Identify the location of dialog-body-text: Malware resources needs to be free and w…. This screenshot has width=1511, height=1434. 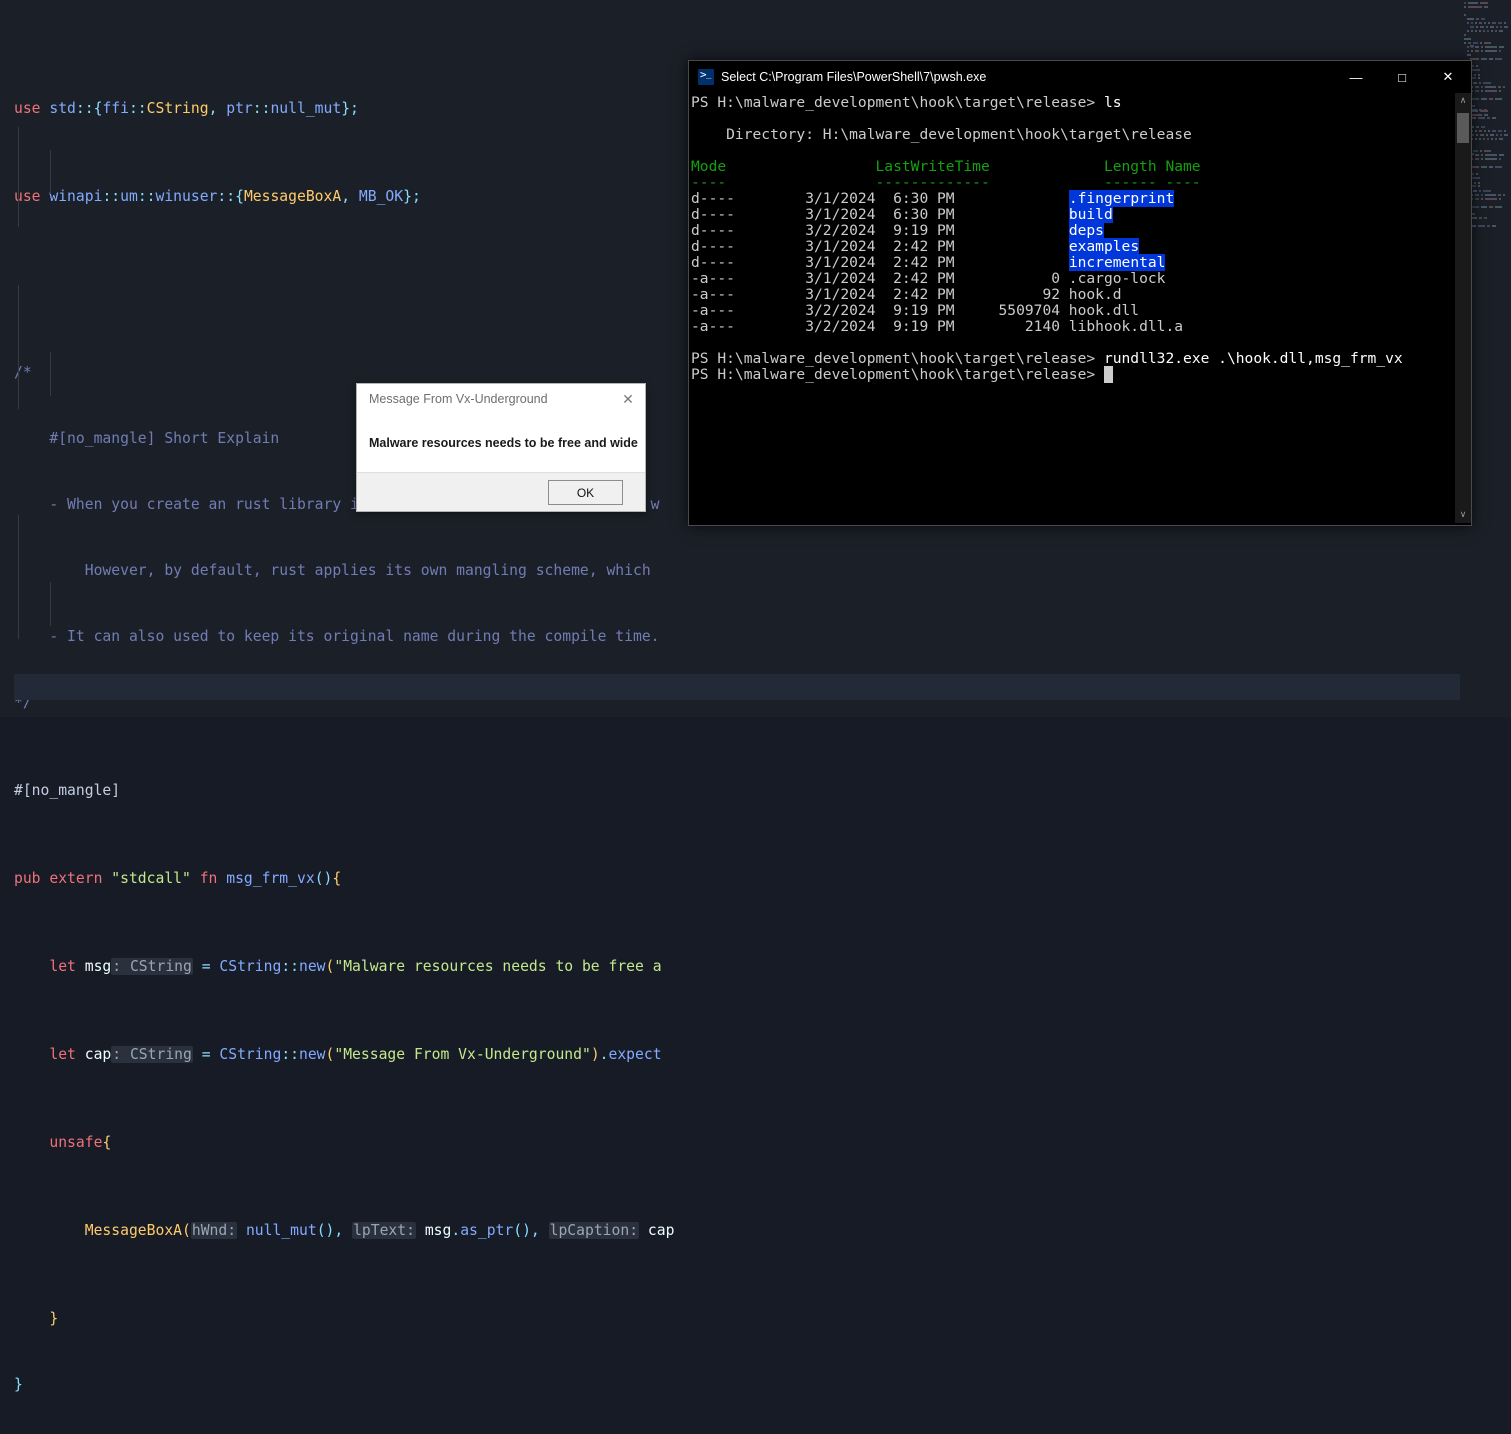
(503, 443).